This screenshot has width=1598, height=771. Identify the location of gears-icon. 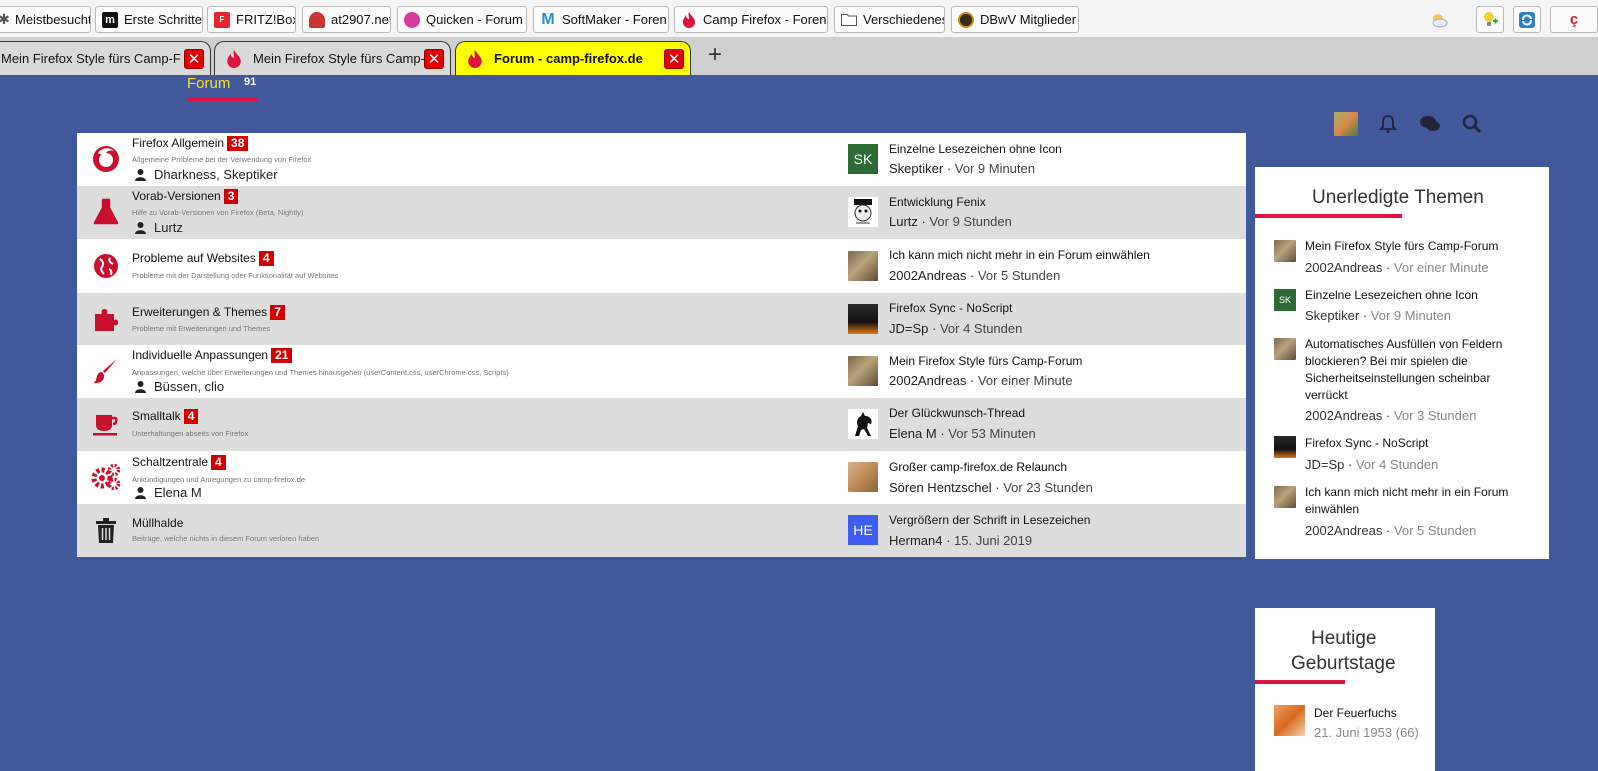
(106, 477).